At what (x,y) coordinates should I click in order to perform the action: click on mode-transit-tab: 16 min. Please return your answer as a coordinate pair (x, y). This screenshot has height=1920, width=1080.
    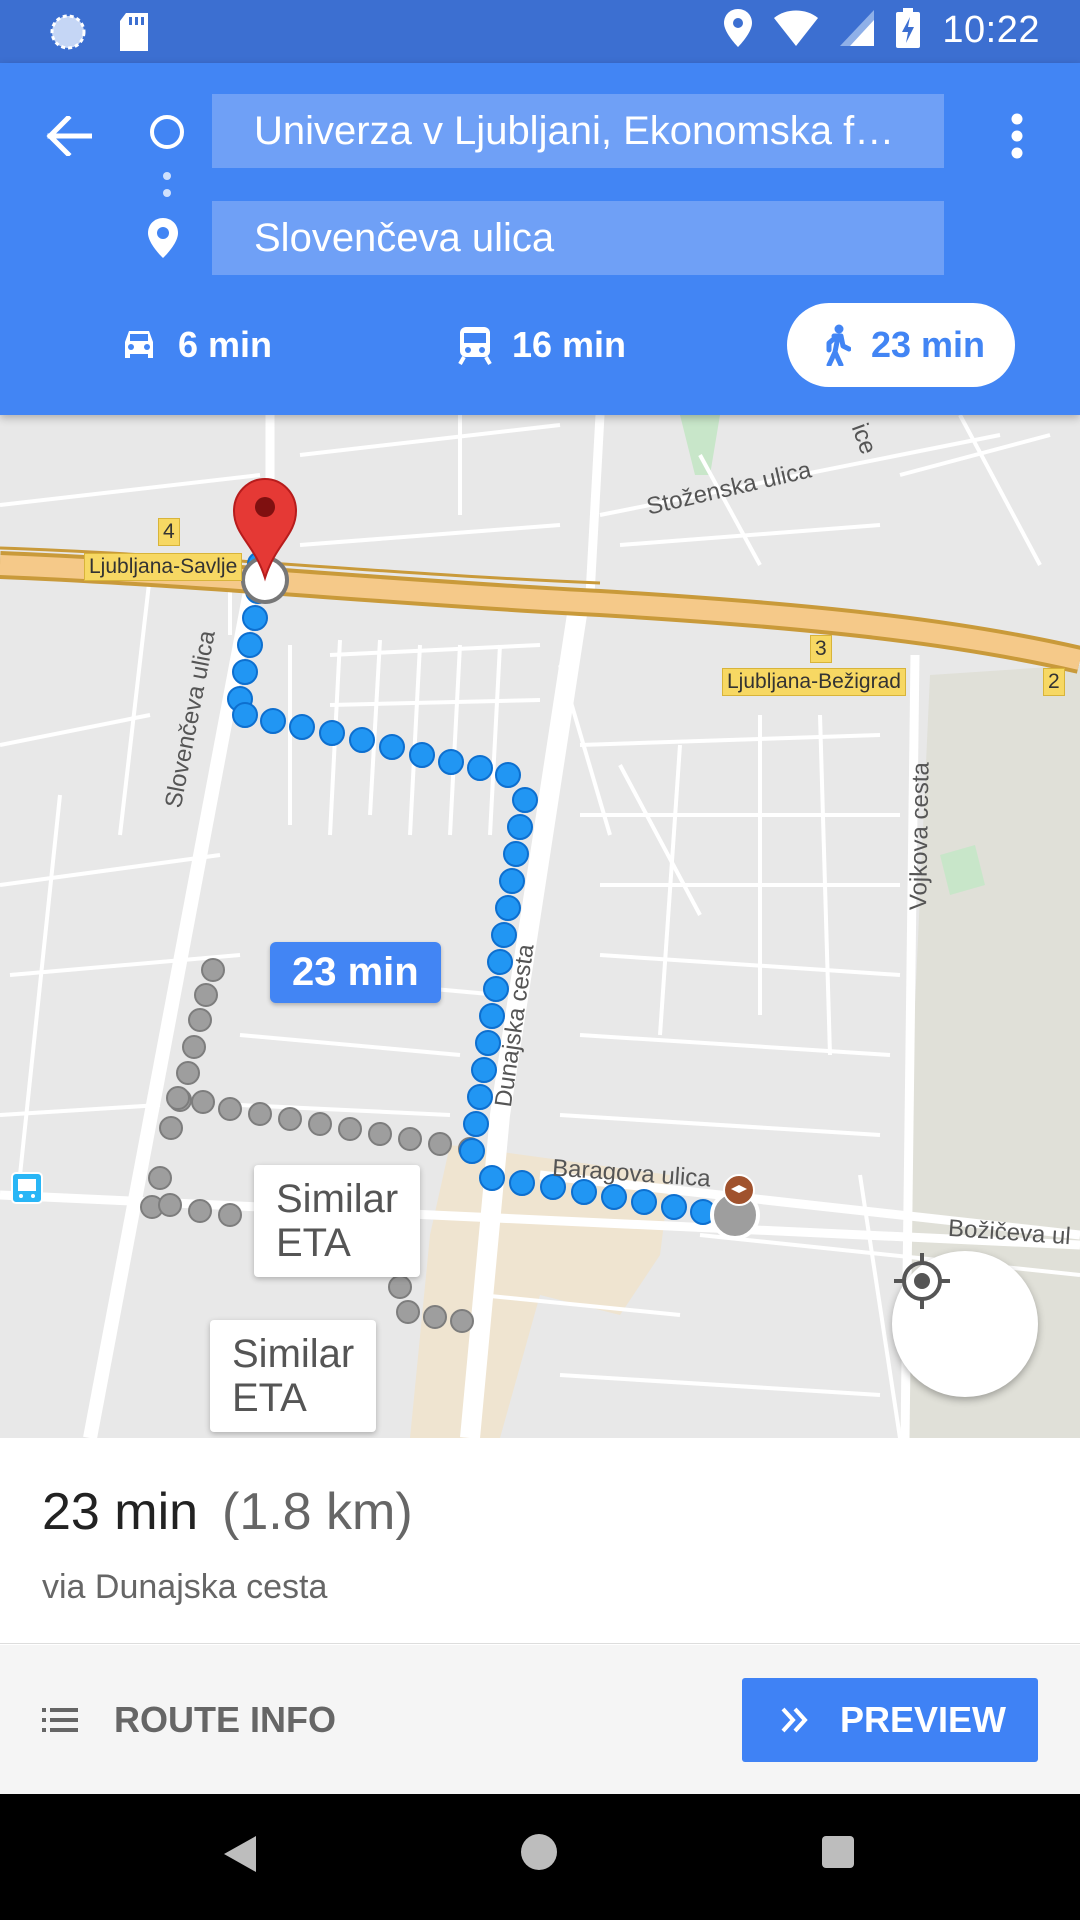
    Looking at the image, I should click on (542, 345).